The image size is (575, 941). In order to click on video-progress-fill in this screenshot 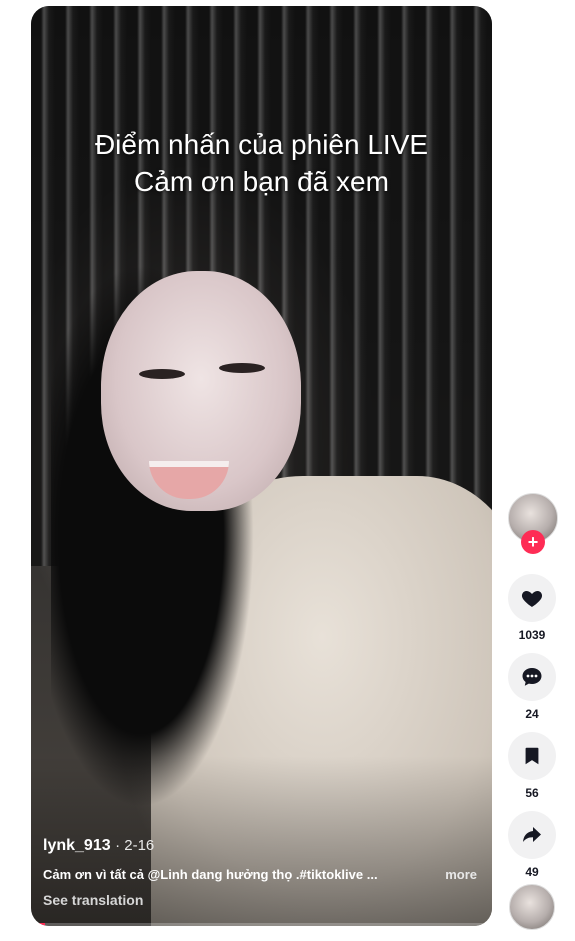, I will do `click(38, 924)`.